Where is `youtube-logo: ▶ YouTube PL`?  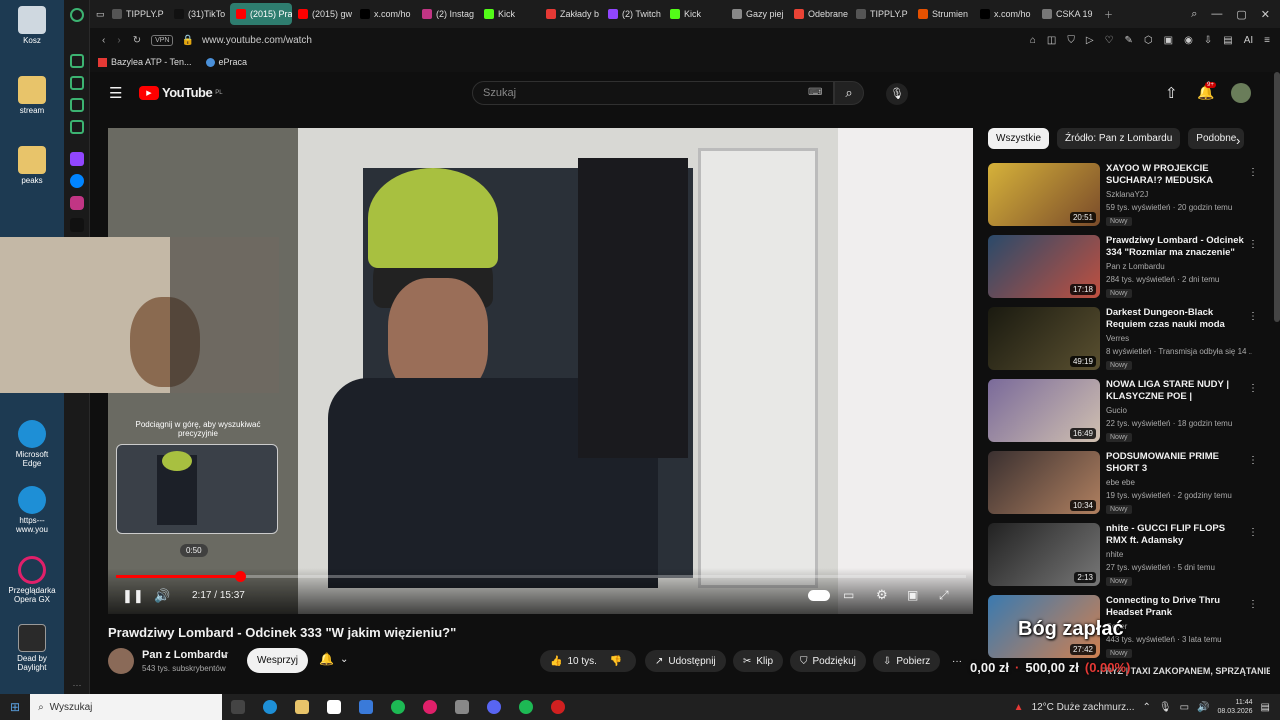 youtube-logo: ▶ YouTube PL is located at coordinates (181, 92).